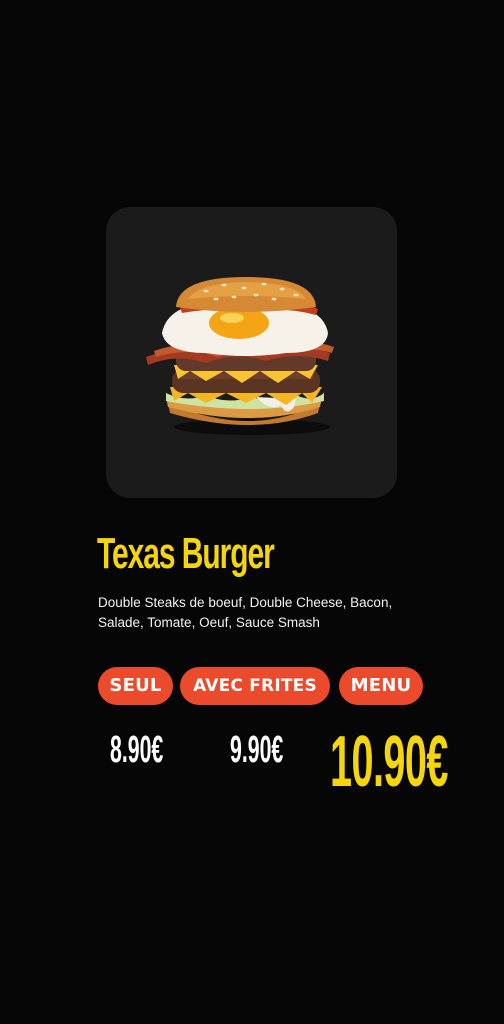 Image resolution: width=504 pixels, height=1024 pixels. I want to click on option-avec-frites-button: AVEC FRITES, so click(255, 686).